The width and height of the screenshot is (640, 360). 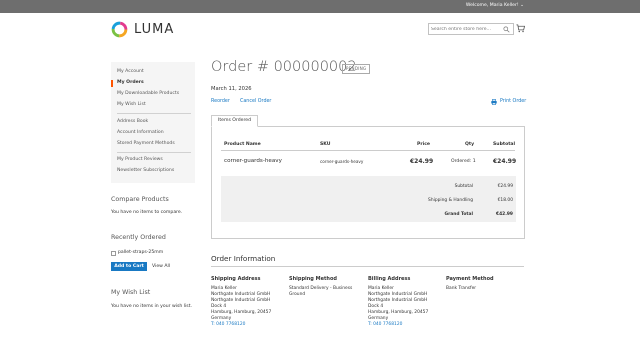 What do you see at coordinates (313, 279) in the screenshot?
I see `shipping-method-title: Shipping Method` at bounding box center [313, 279].